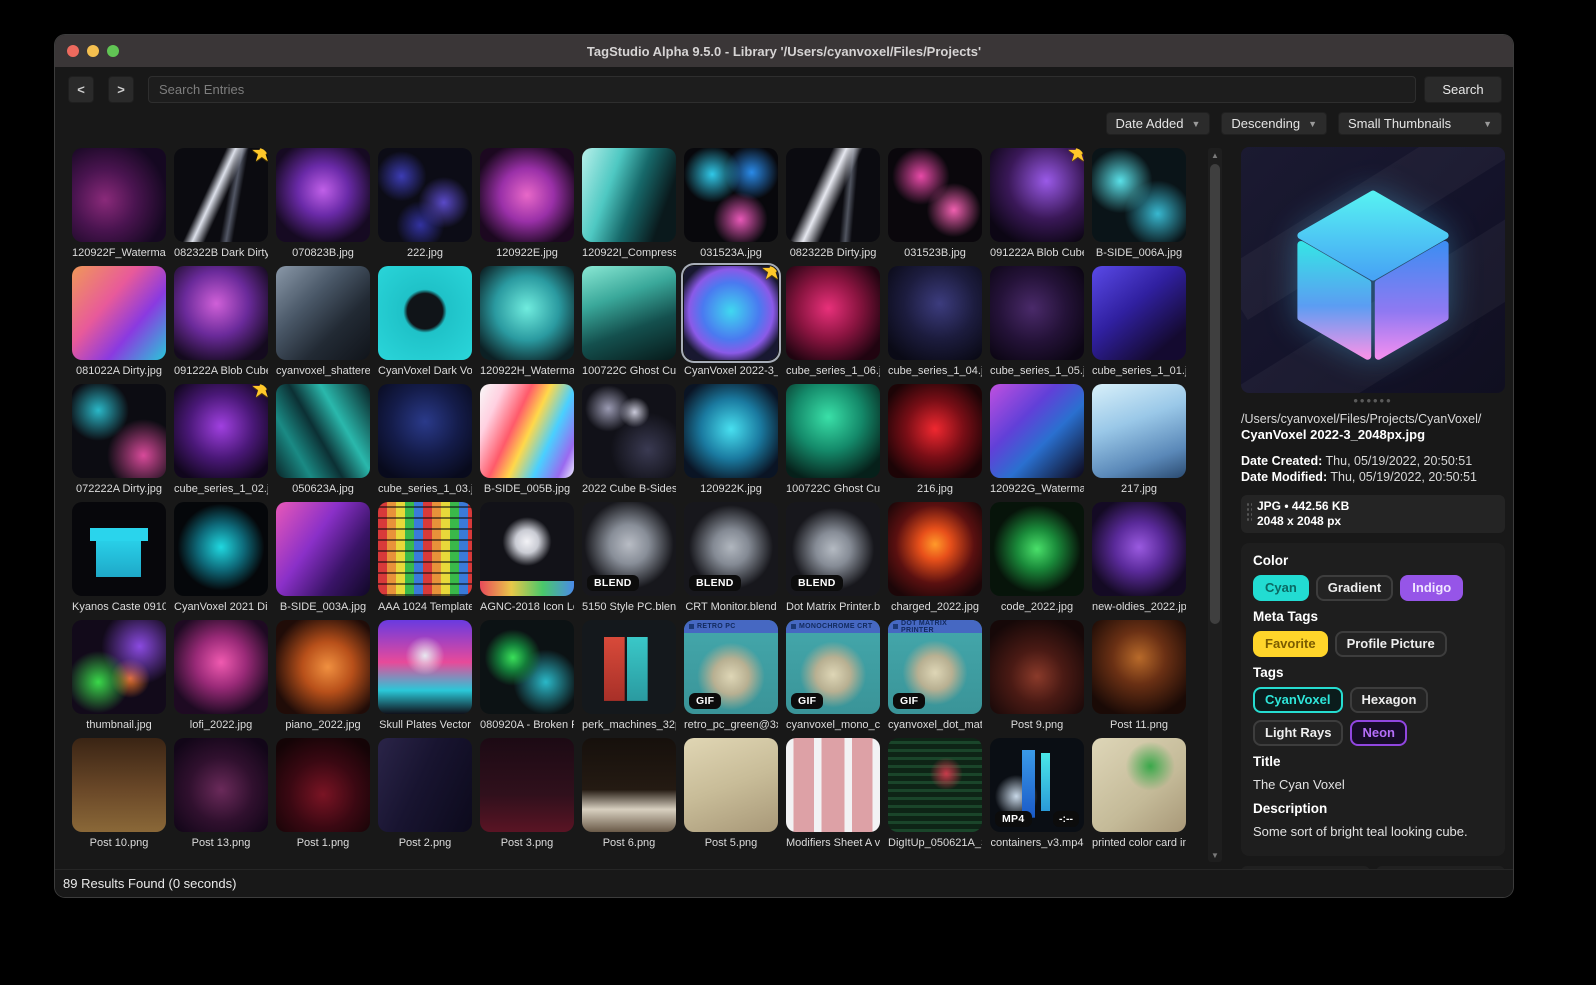  Describe the element at coordinates (323, 207) in the screenshot. I see `grid-item: 070823B.jpg` at that location.